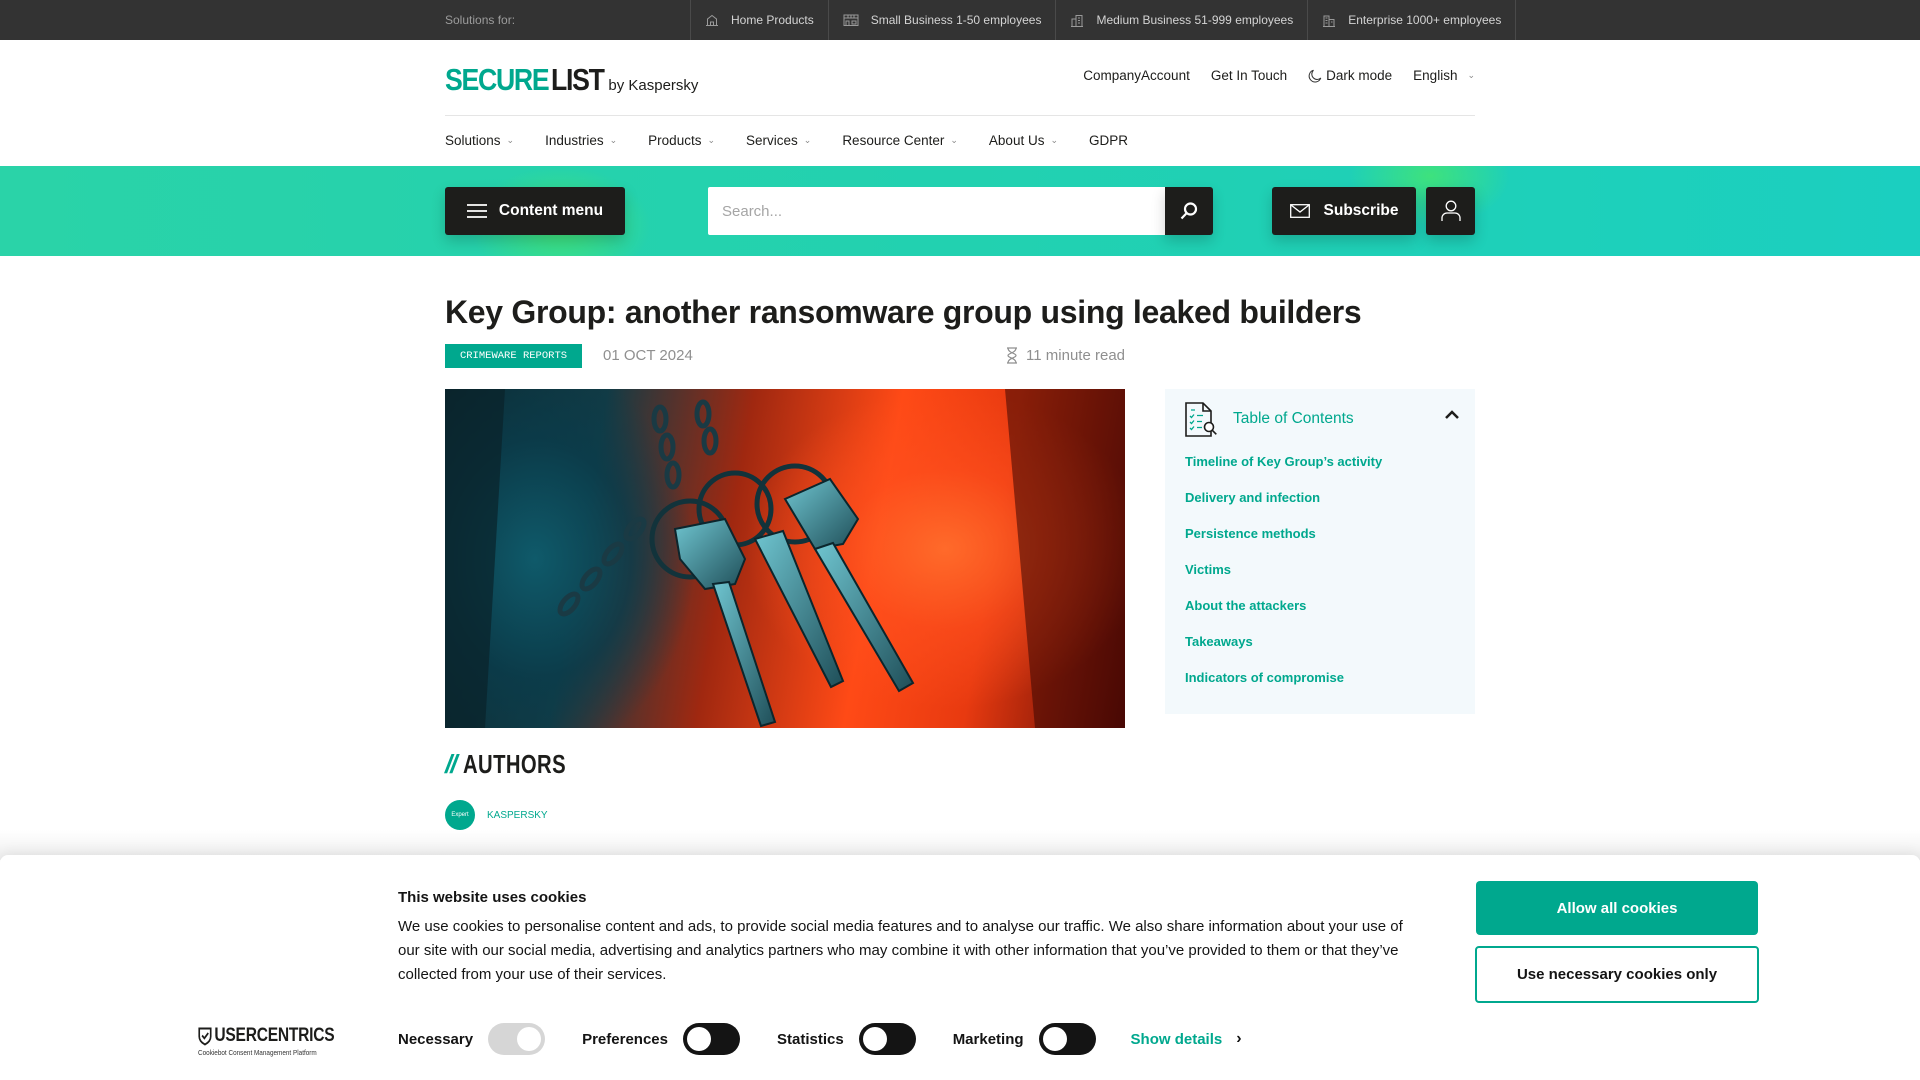 The image size is (1920, 1080). What do you see at coordinates (1249, 75) in the screenshot?
I see `get-in-touch-link: Get In Touch` at bounding box center [1249, 75].